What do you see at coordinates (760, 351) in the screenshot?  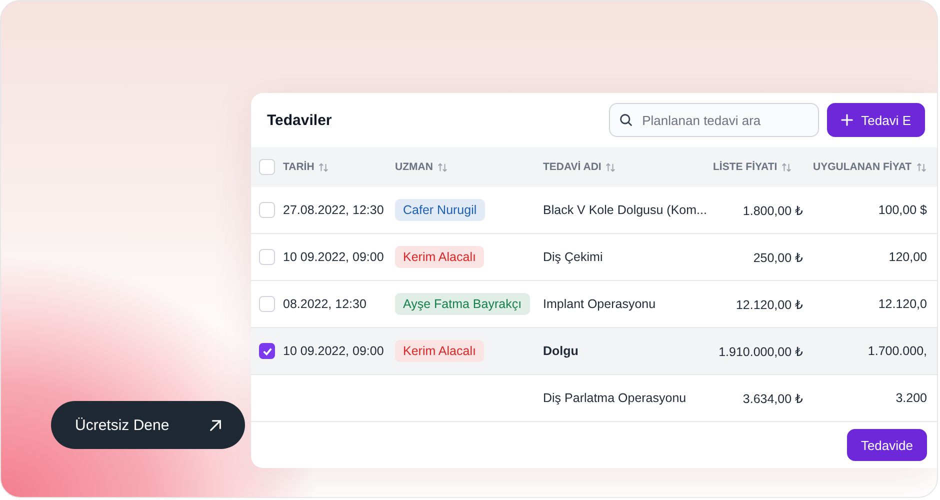 I see `list-price: 1.910.000,00 ₺` at bounding box center [760, 351].